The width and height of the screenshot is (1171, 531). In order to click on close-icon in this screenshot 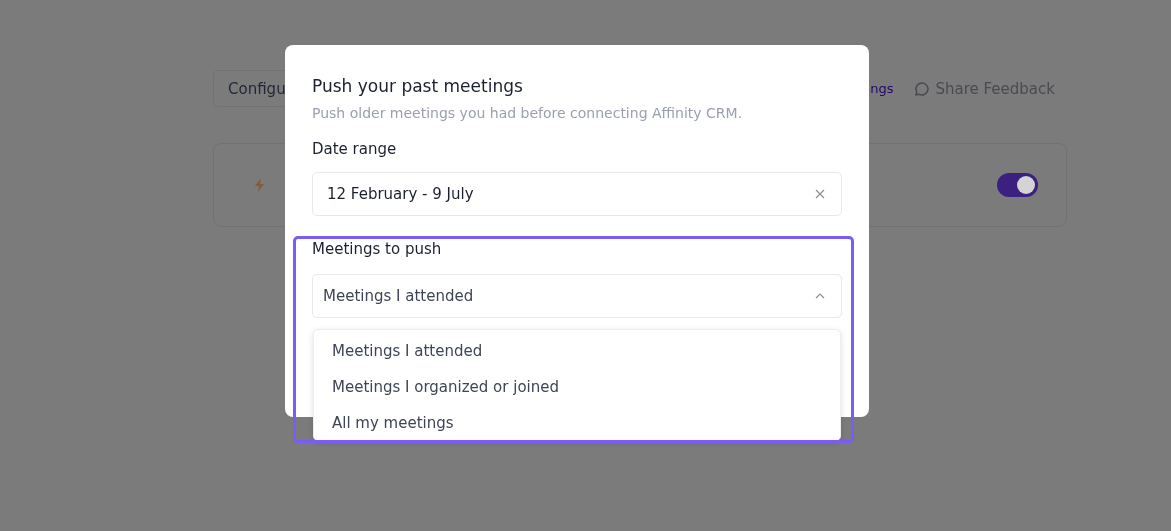, I will do `click(820, 194)`.